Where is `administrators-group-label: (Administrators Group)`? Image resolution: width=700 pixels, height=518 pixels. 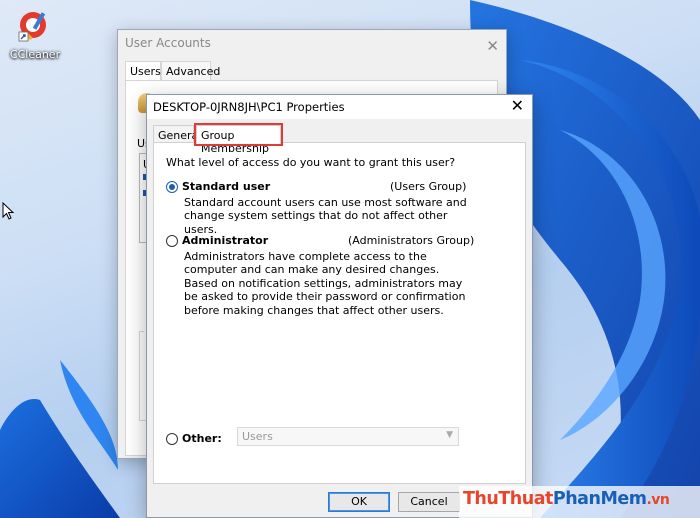 administrators-group-label: (Administrators Group) is located at coordinates (411, 240).